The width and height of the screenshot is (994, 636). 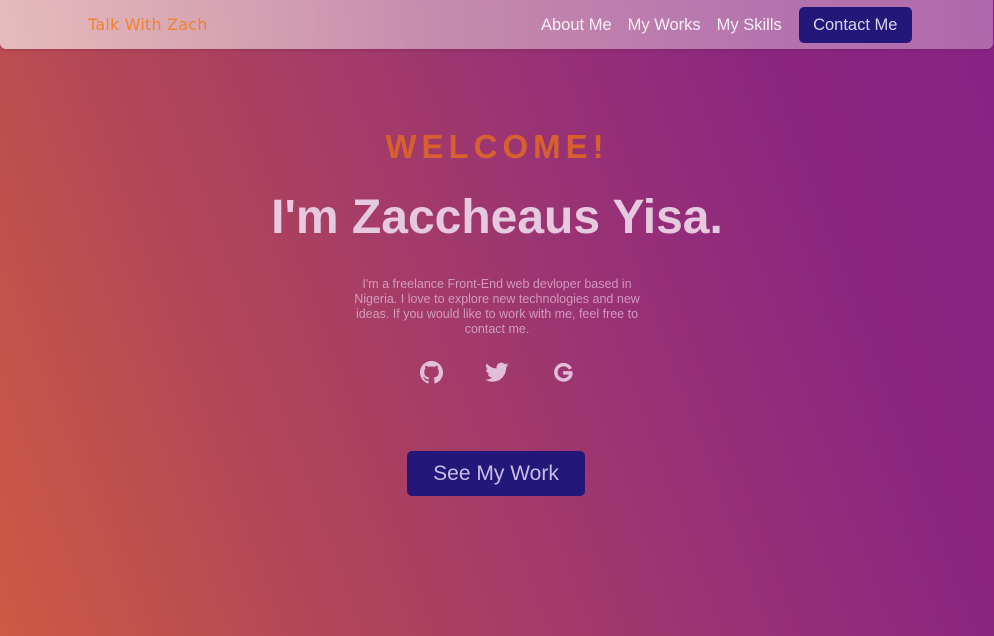 I want to click on brand-logo-link: Talk With Zach, so click(x=148, y=24).